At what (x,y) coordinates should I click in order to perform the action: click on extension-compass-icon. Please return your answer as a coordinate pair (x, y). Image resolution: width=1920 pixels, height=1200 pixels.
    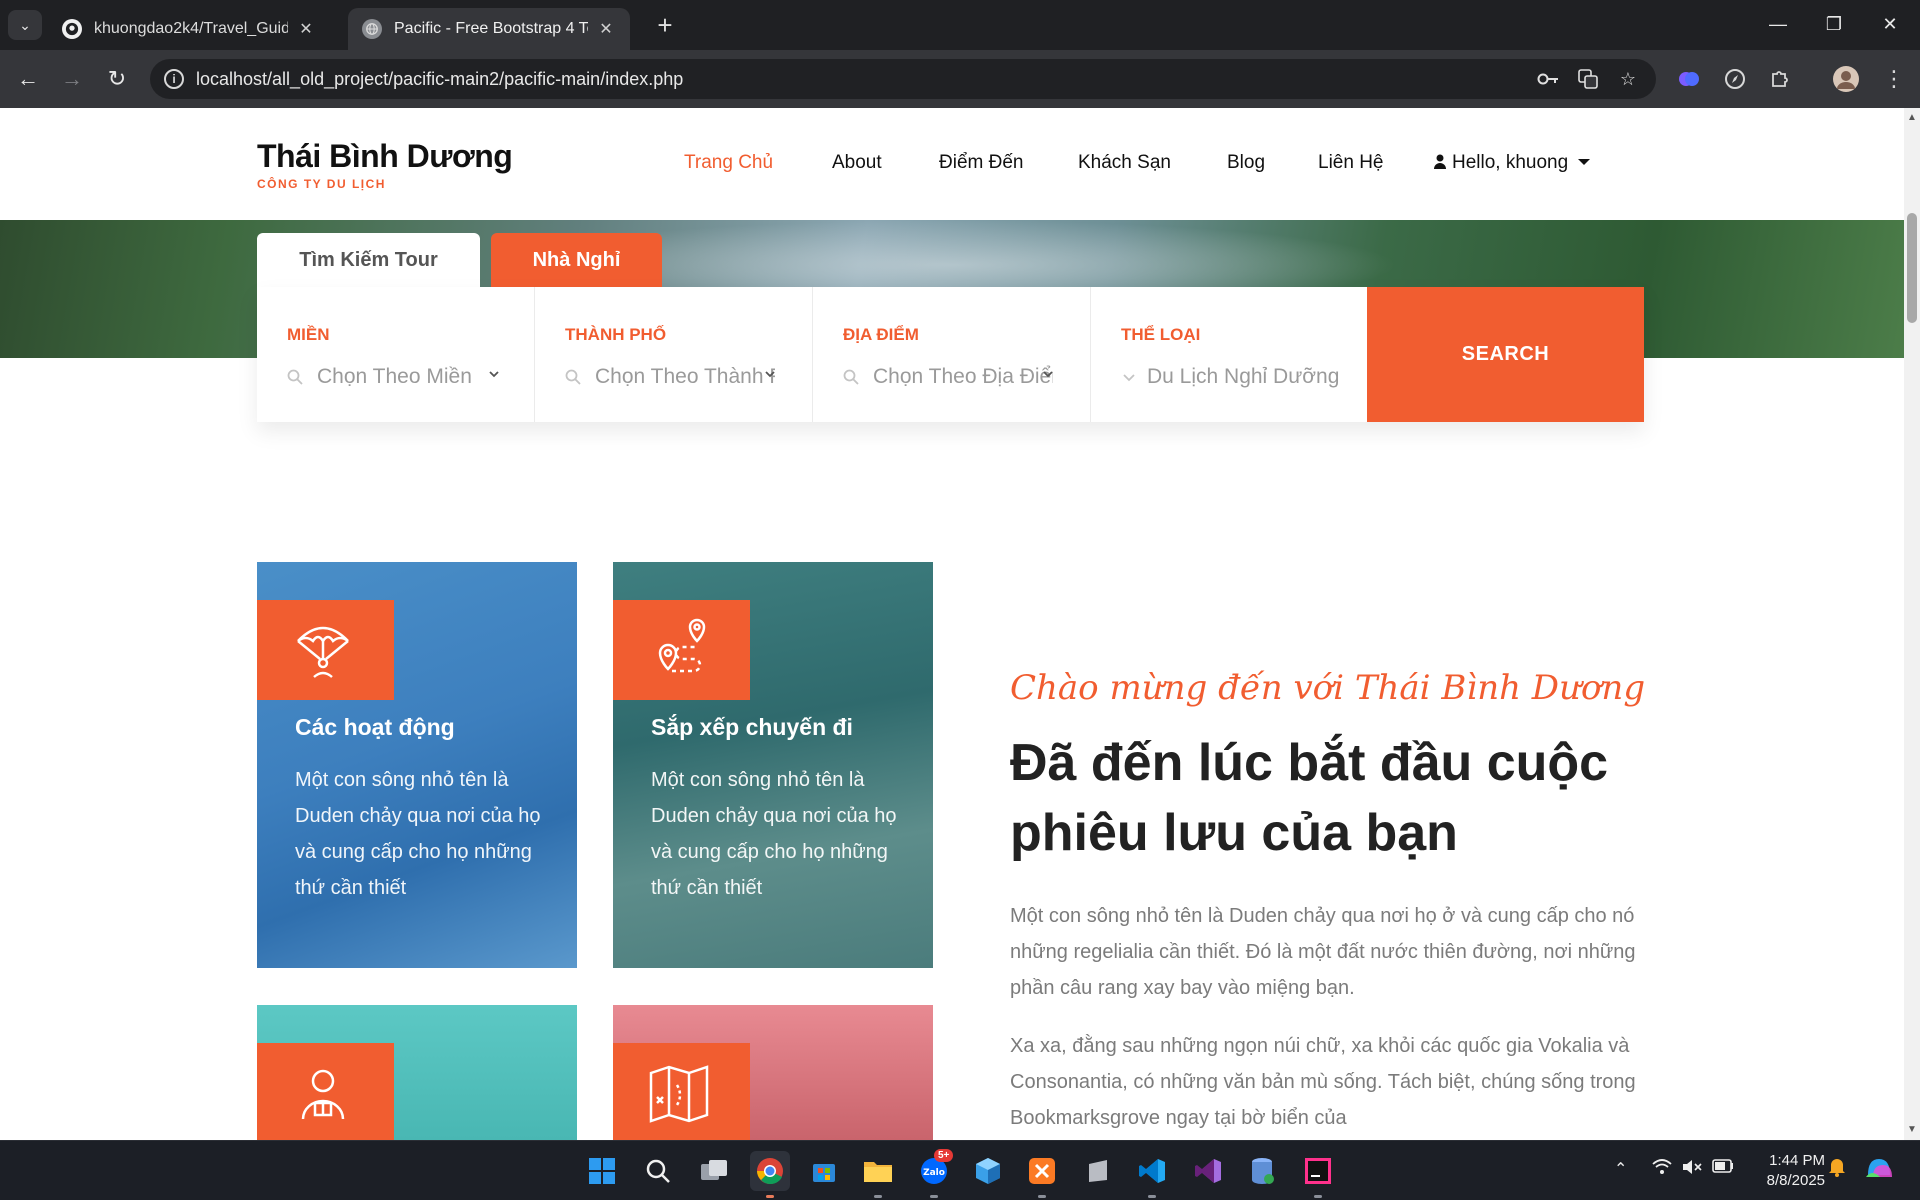
    Looking at the image, I should click on (1735, 79).